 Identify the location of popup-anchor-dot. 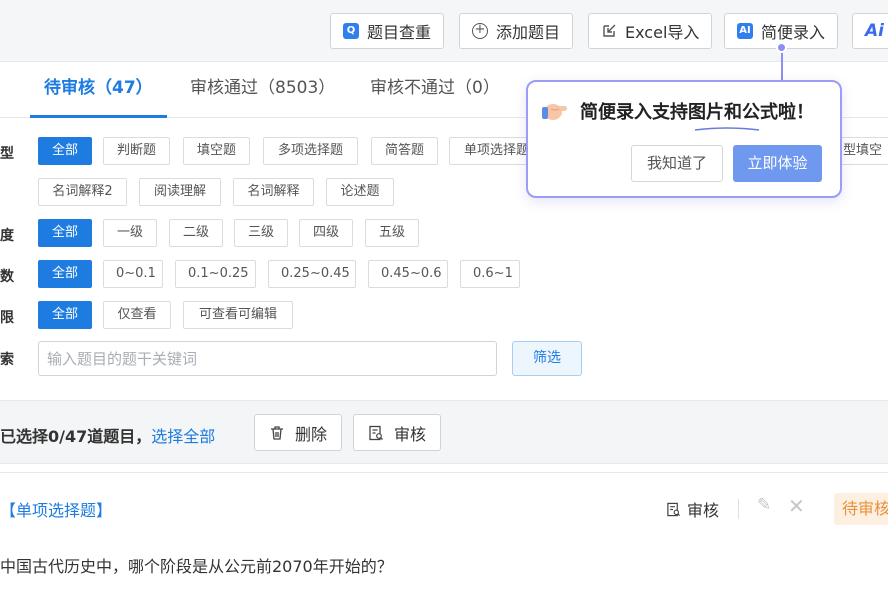
(781, 47).